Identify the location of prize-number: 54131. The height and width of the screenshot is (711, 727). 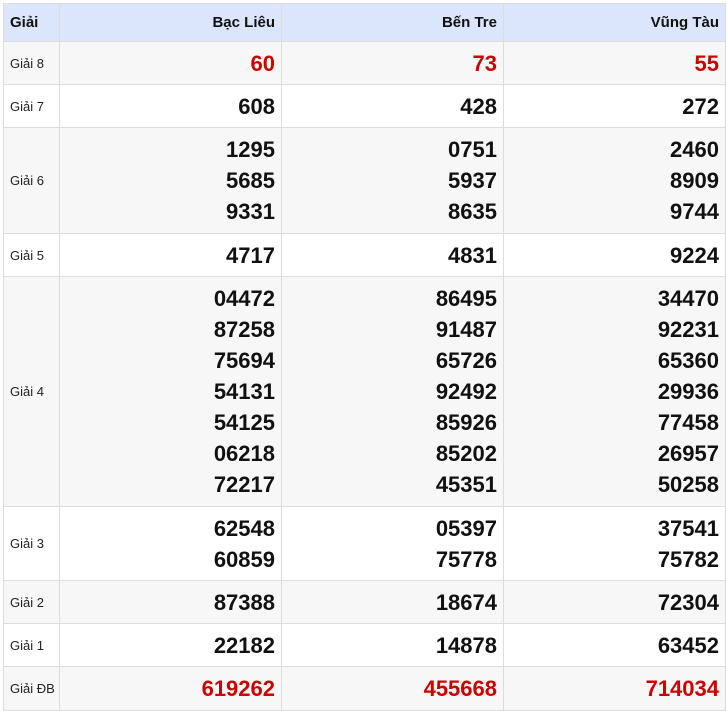
(244, 391).